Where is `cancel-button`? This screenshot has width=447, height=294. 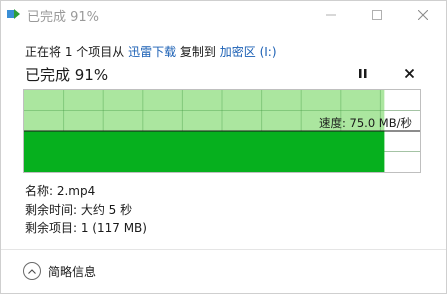 cancel-button is located at coordinates (409, 73).